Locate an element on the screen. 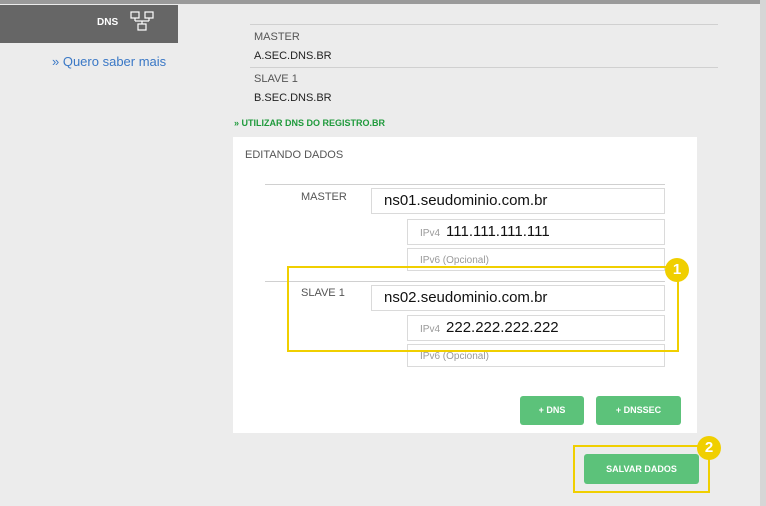  use-registro-dns-link: » UTILIZAR DNS DO REGISTRO.BR is located at coordinates (309, 123).